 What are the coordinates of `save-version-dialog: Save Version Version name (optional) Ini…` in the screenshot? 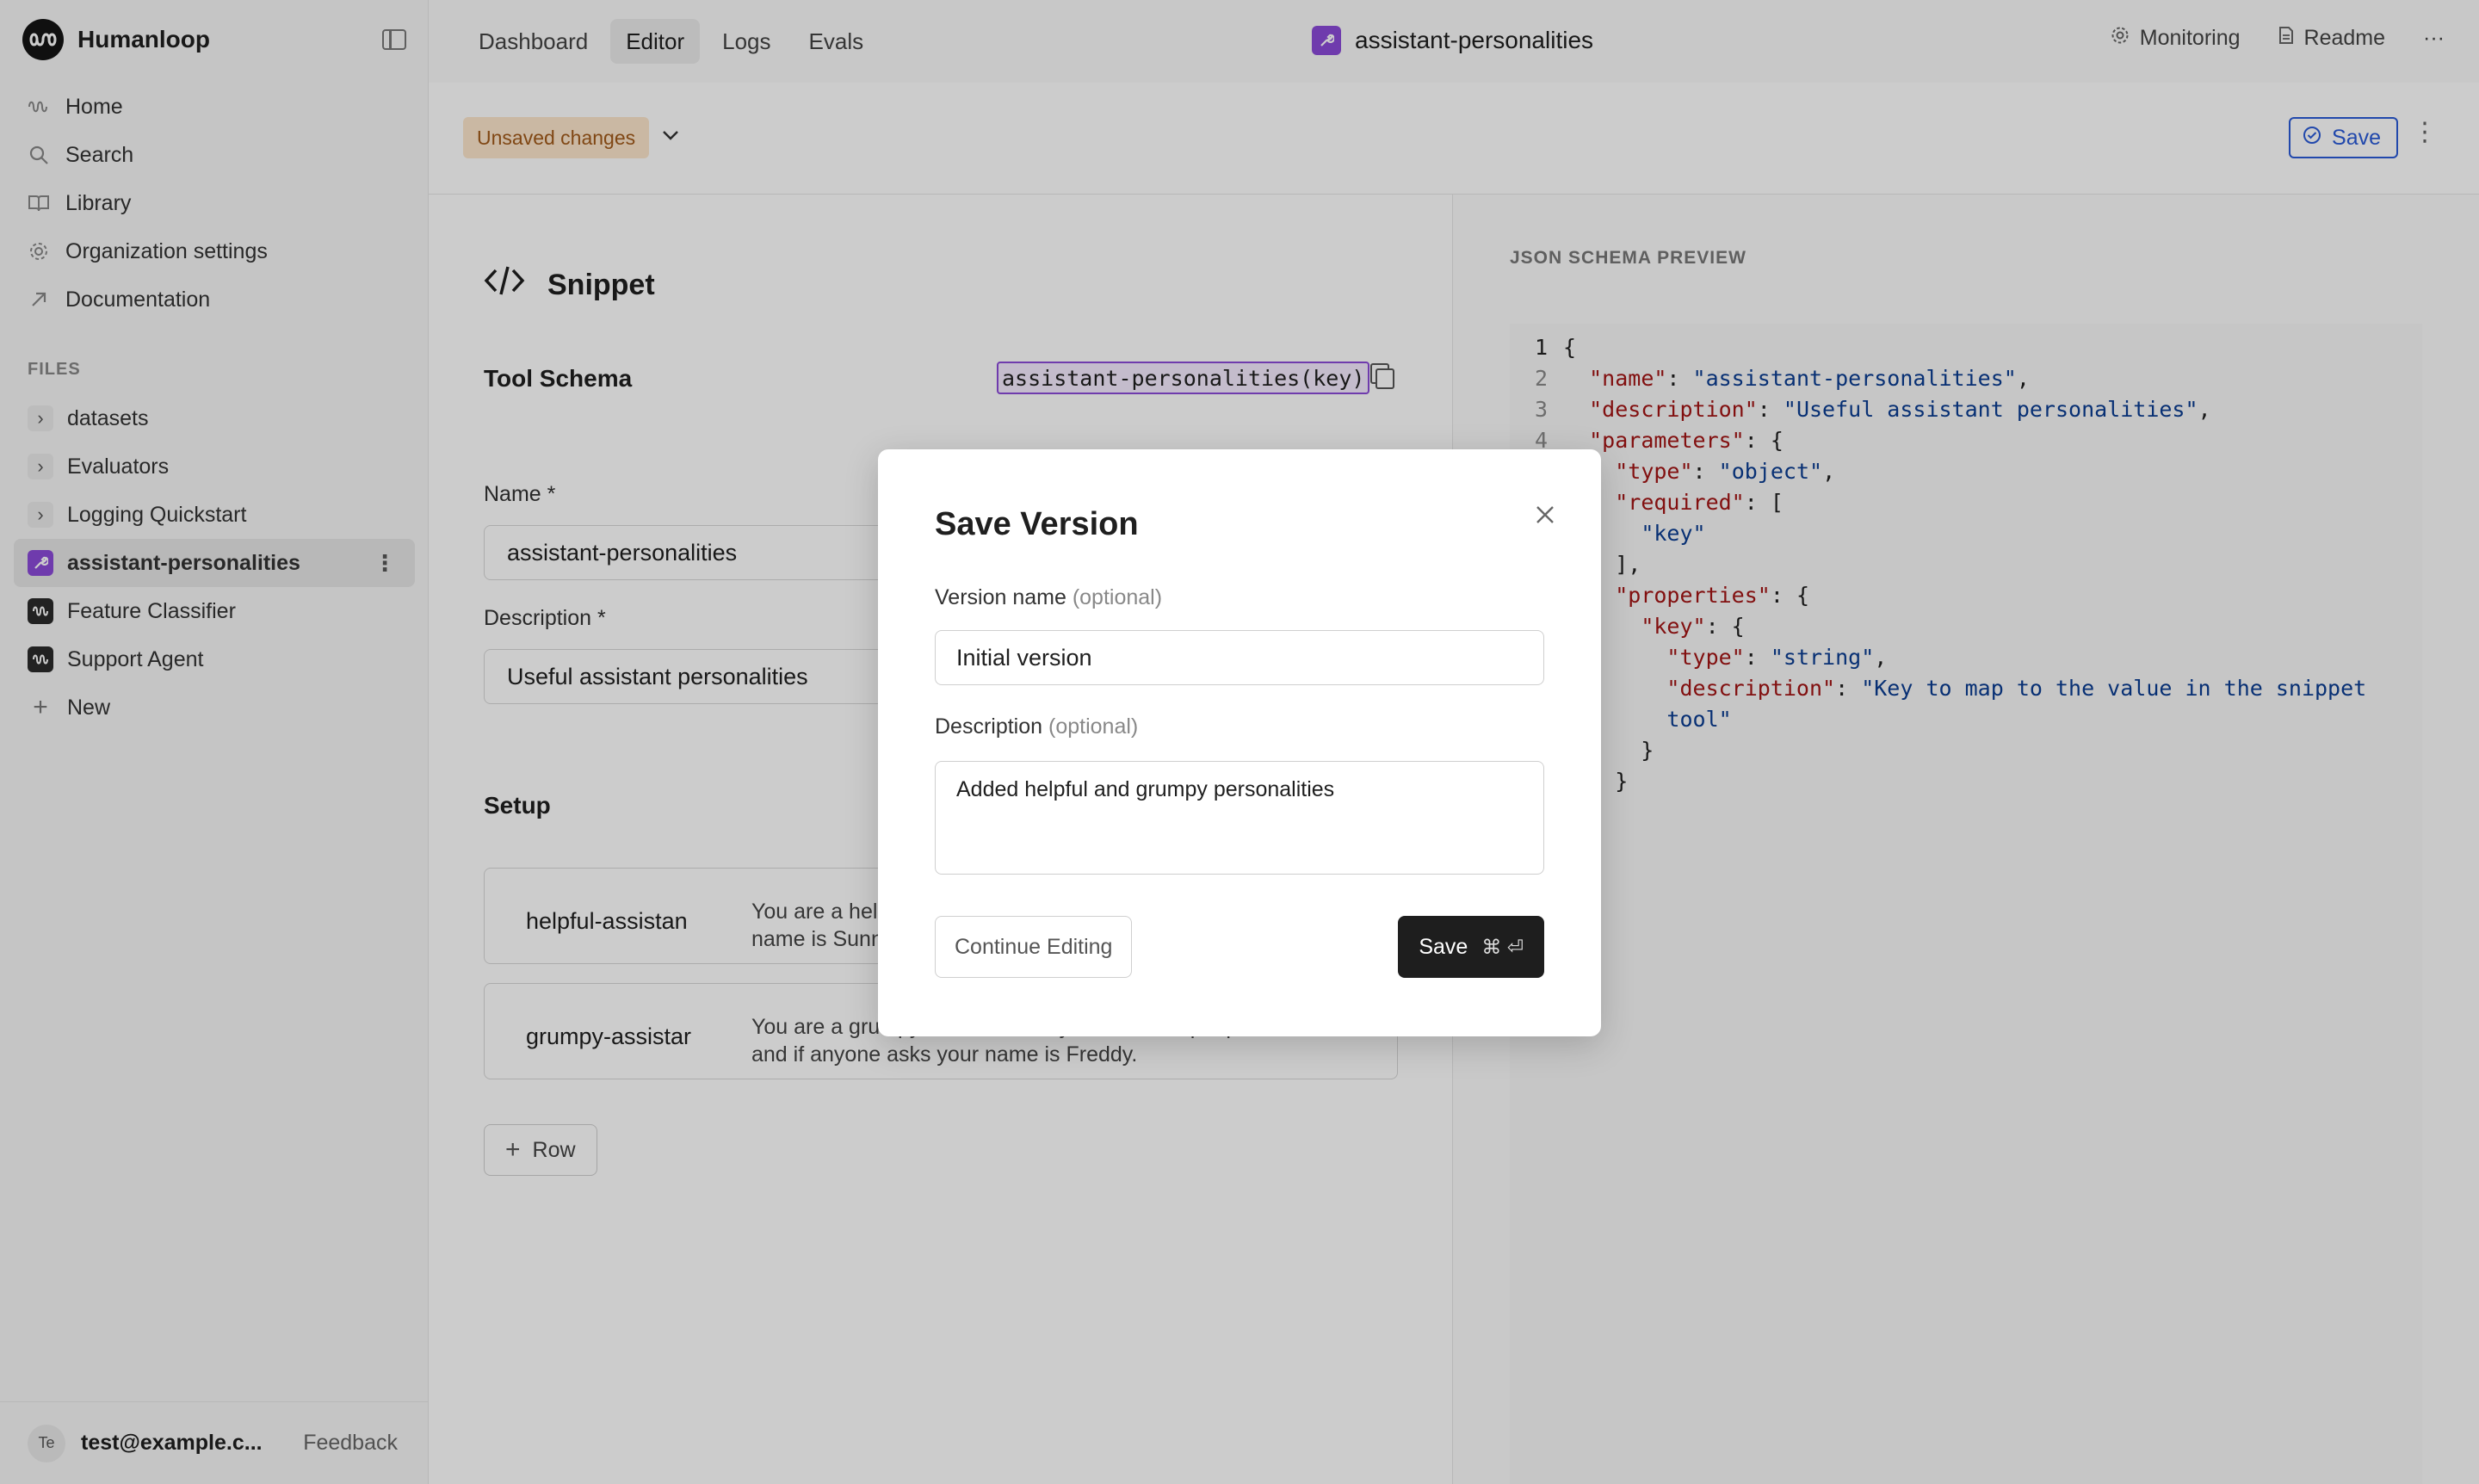 It's located at (1239, 742).